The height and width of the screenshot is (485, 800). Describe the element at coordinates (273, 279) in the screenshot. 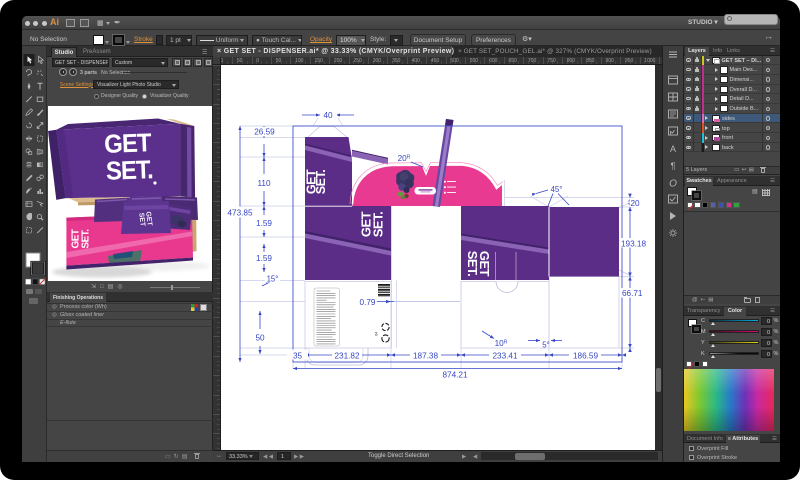

I see `svg-text: 15°` at that location.